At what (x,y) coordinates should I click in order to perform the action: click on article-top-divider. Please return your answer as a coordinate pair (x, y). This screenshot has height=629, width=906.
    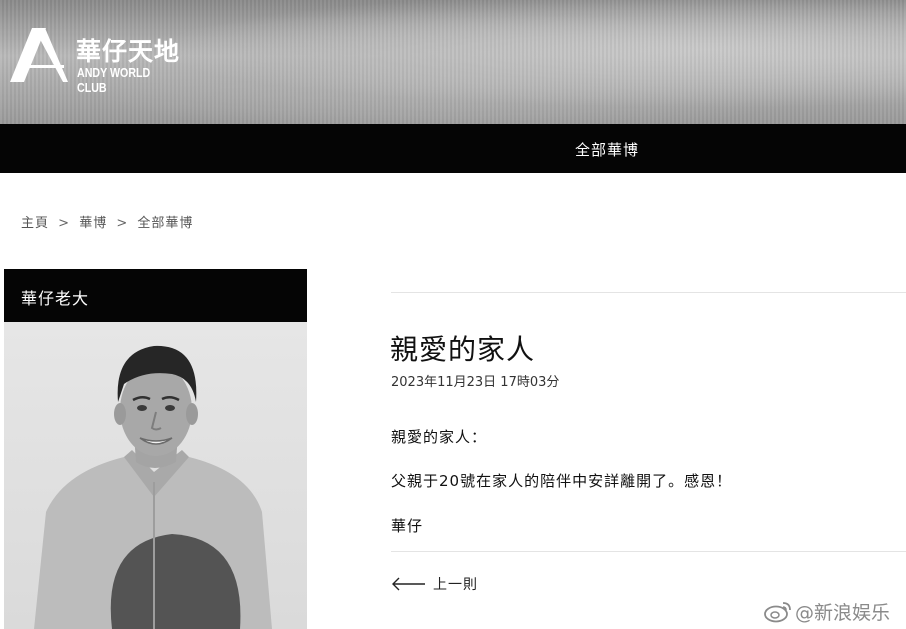
    Looking at the image, I should click on (648, 292).